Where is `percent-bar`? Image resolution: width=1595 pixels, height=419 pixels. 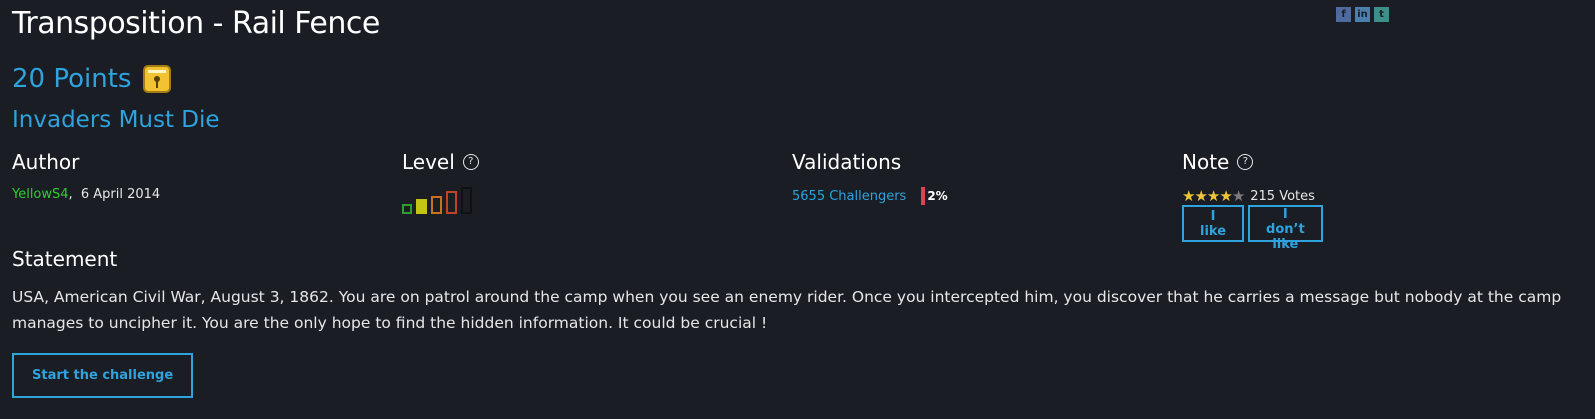
percent-bar is located at coordinates (923, 196).